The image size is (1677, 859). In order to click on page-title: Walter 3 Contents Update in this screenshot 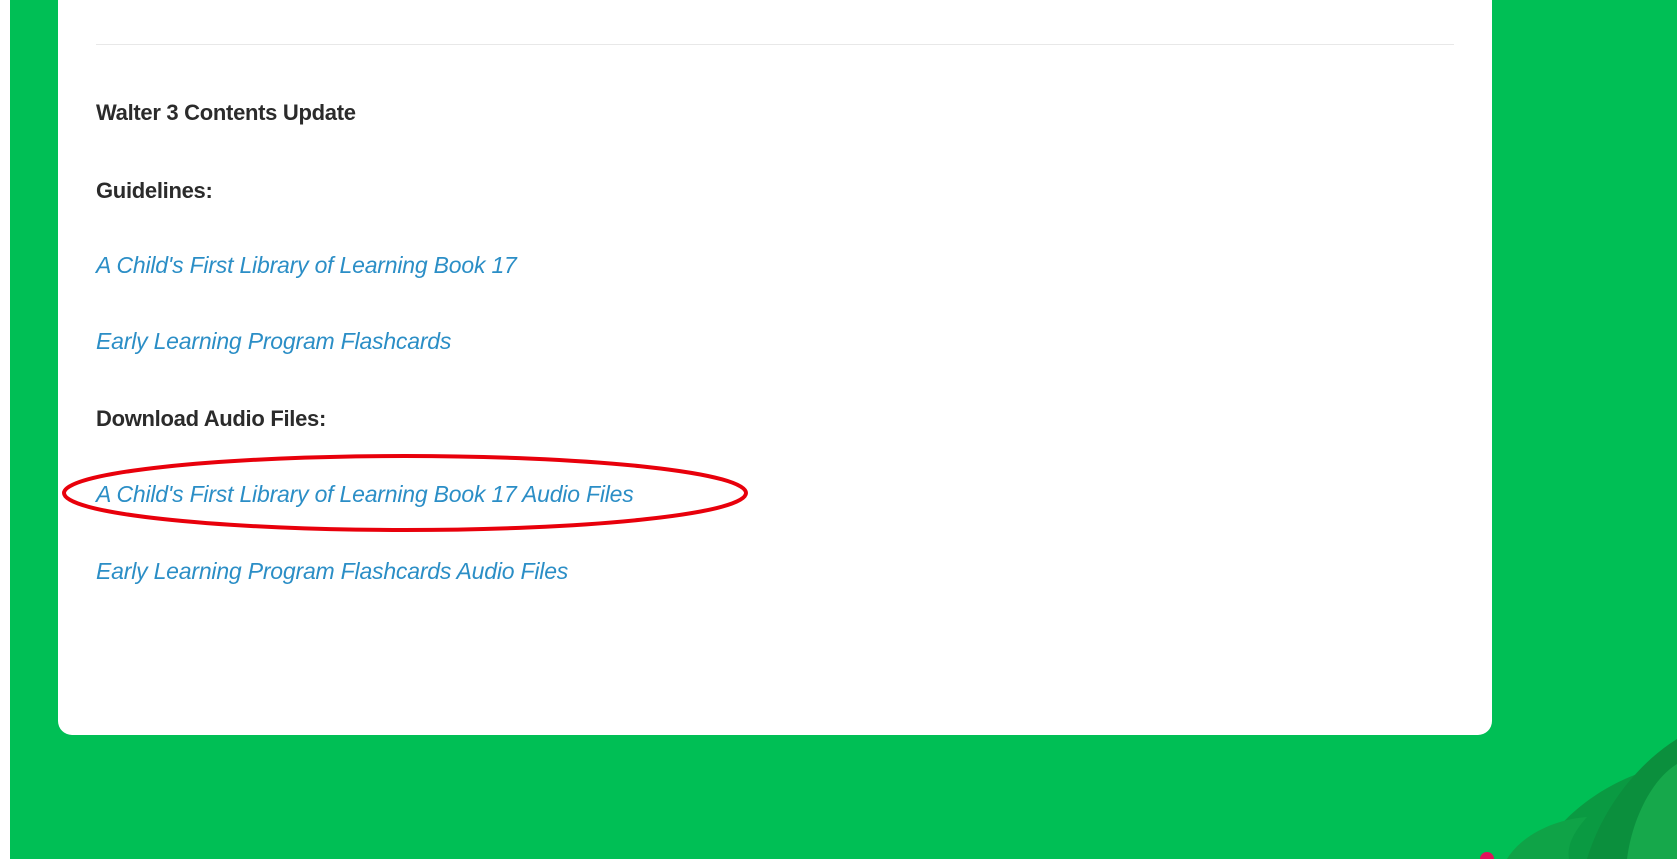, I will do `click(226, 112)`.